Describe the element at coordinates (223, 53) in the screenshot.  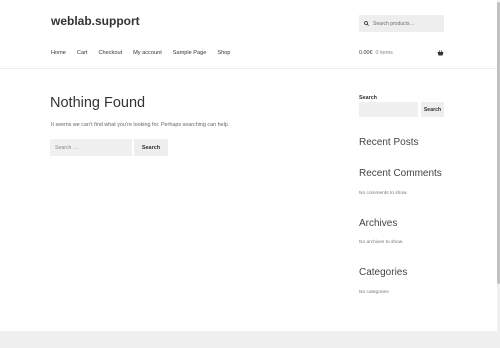
I see `nav-item-shop: Shop` at that location.